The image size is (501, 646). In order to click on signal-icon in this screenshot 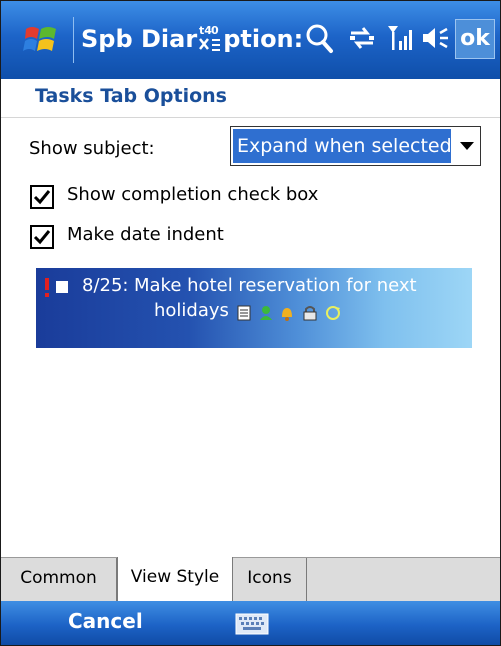, I will do `click(401, 38)`.